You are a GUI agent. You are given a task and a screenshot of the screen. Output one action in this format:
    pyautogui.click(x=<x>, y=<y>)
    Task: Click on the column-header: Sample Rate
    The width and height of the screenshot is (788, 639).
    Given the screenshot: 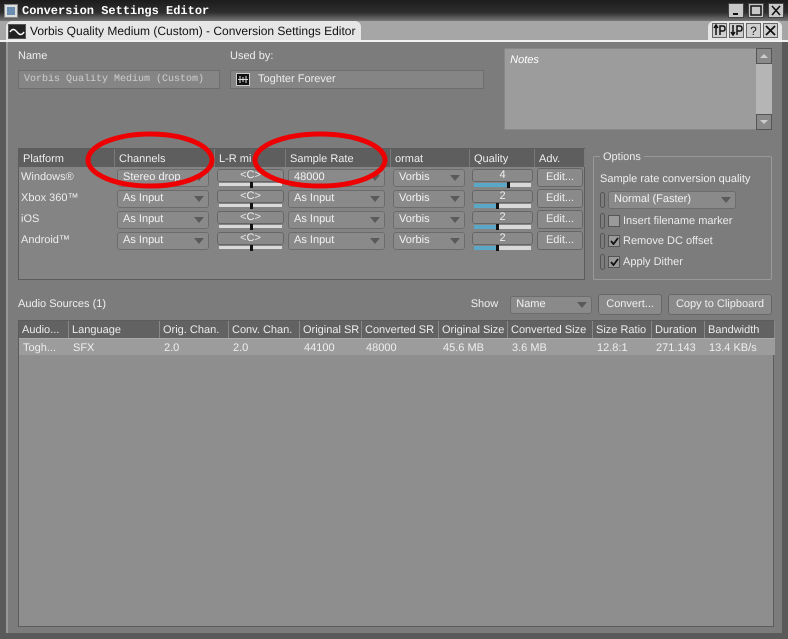 What is the action you would take?
    pyautogui.click(x=338, y=158)
    